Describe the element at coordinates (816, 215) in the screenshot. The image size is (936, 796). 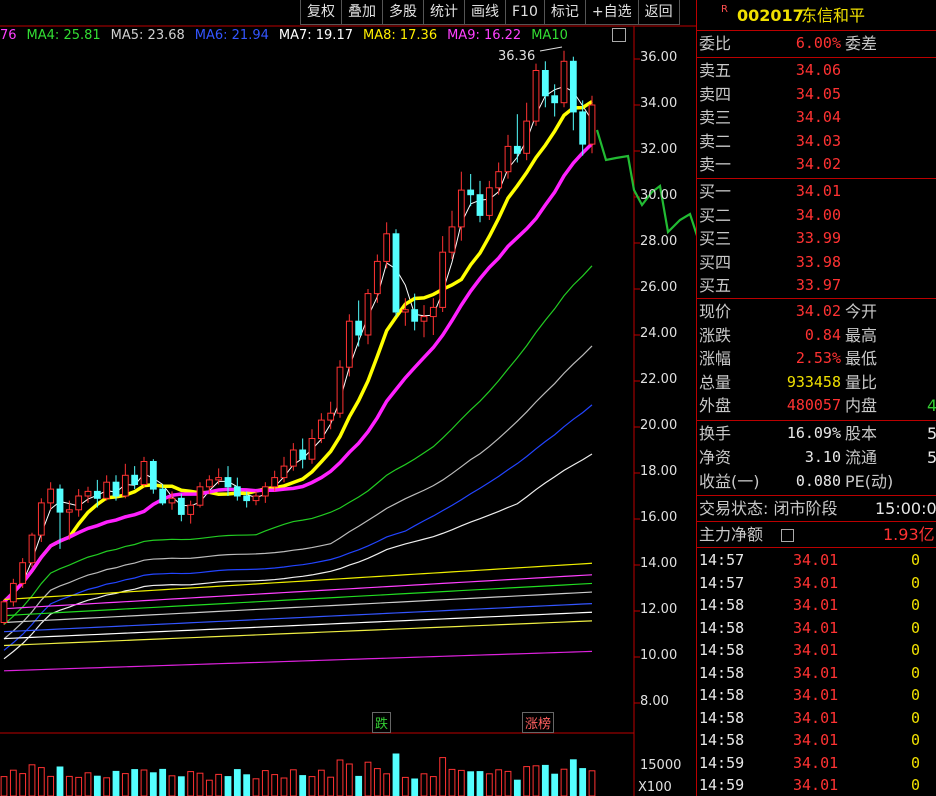
I see `buy-level-2: 买二 34.00` at that location.